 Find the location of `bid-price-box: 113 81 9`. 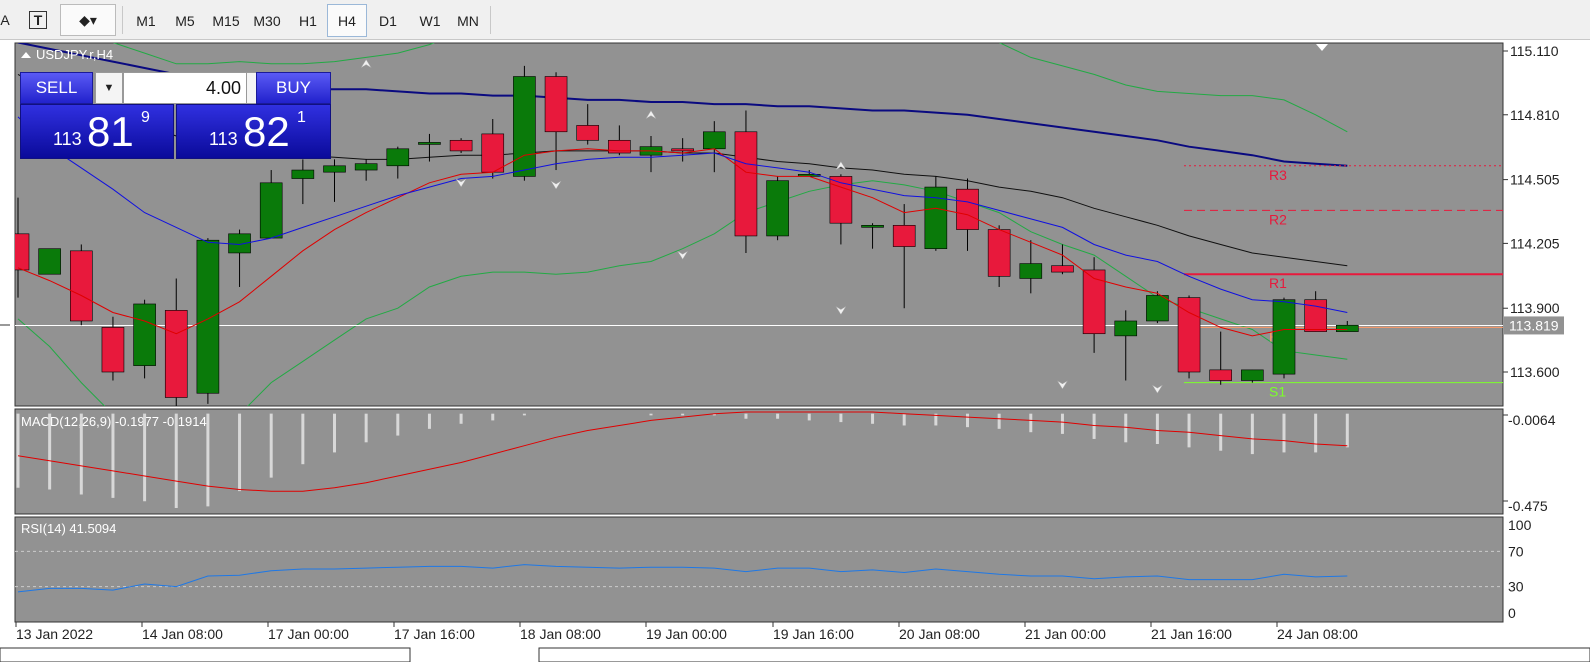

bid-price-box: 113 81 9 is located at coordinates (97, 131).